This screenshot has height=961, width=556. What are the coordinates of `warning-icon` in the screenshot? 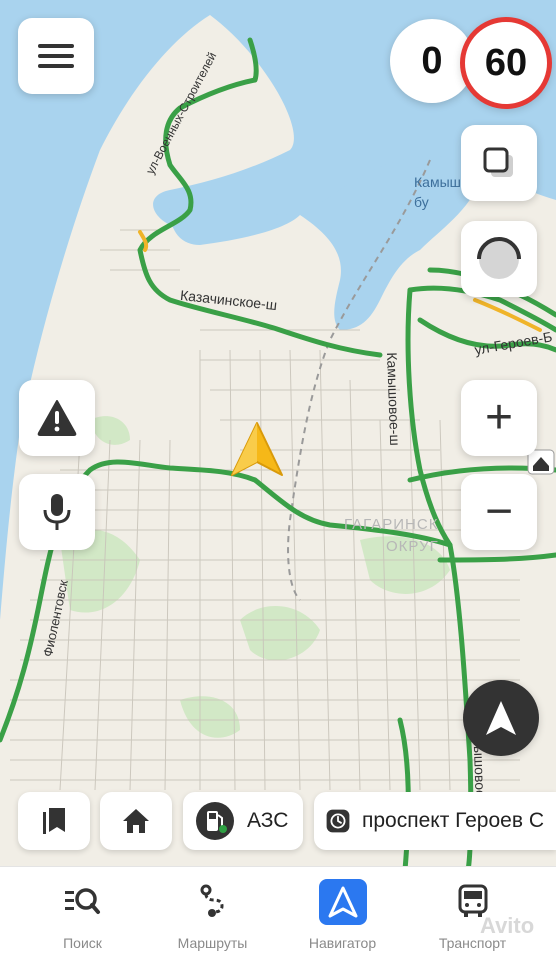 It's located at (57, 418).